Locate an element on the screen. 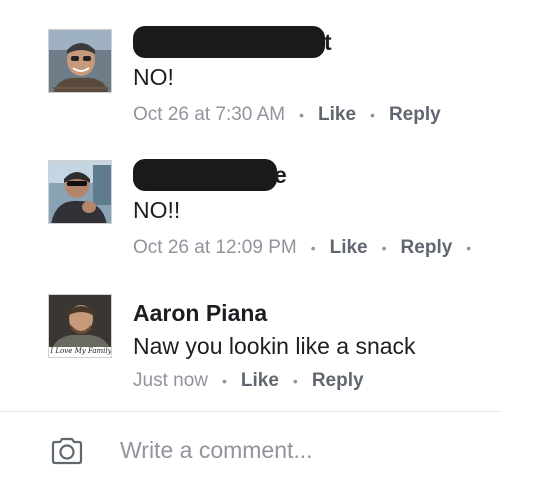  camera-icon is located at coordinates (67, 451).